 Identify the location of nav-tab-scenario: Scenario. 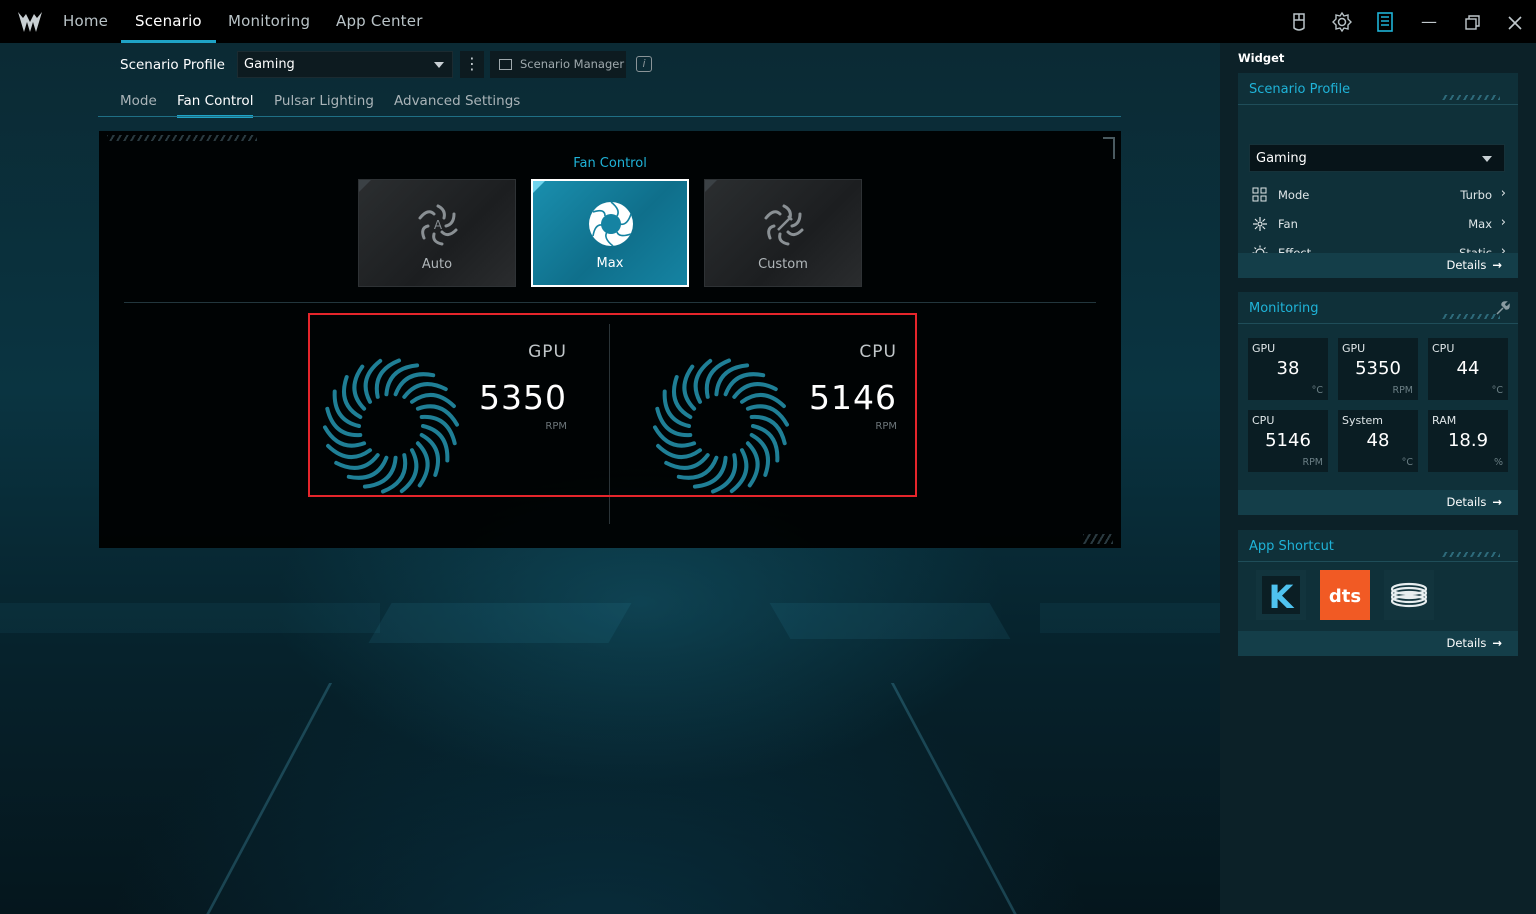
(168, 21).